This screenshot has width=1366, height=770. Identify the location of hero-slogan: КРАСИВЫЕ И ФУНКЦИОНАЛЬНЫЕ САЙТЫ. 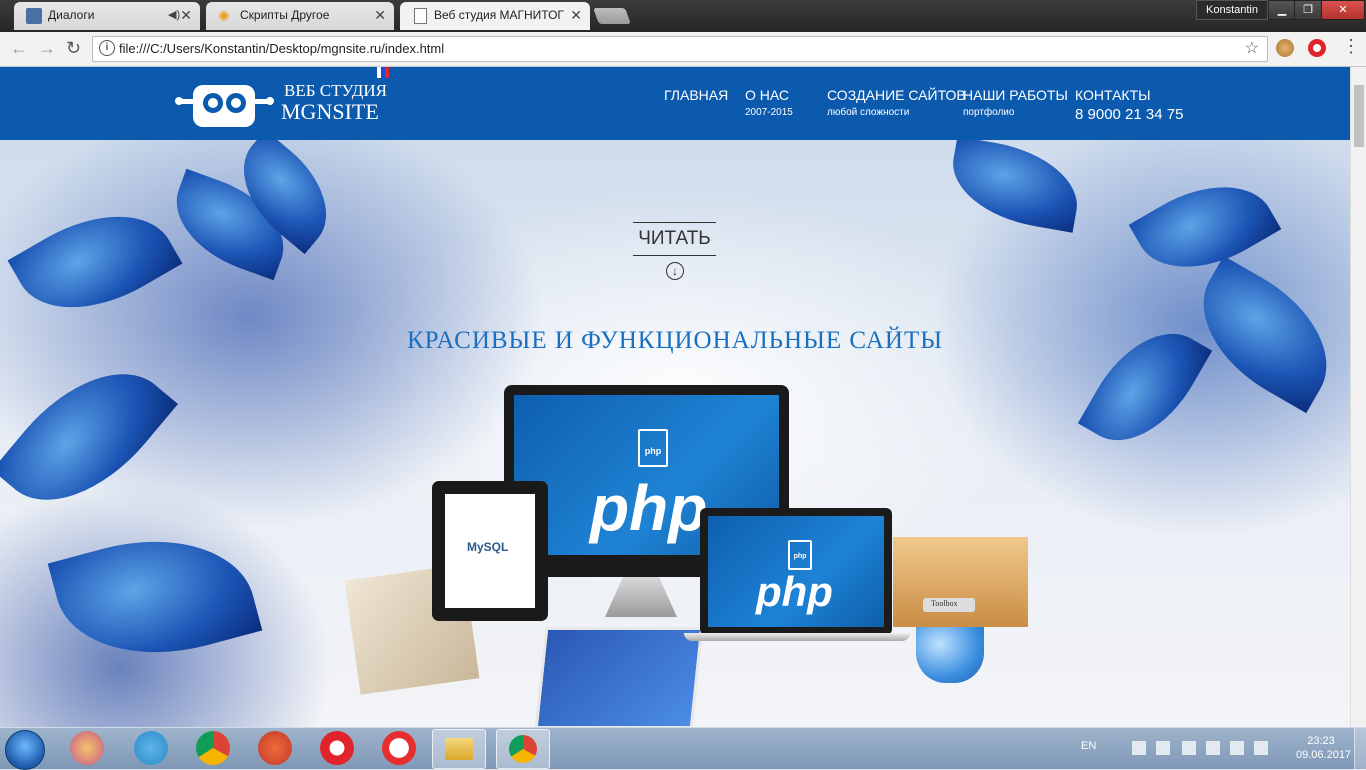
(675, 340).